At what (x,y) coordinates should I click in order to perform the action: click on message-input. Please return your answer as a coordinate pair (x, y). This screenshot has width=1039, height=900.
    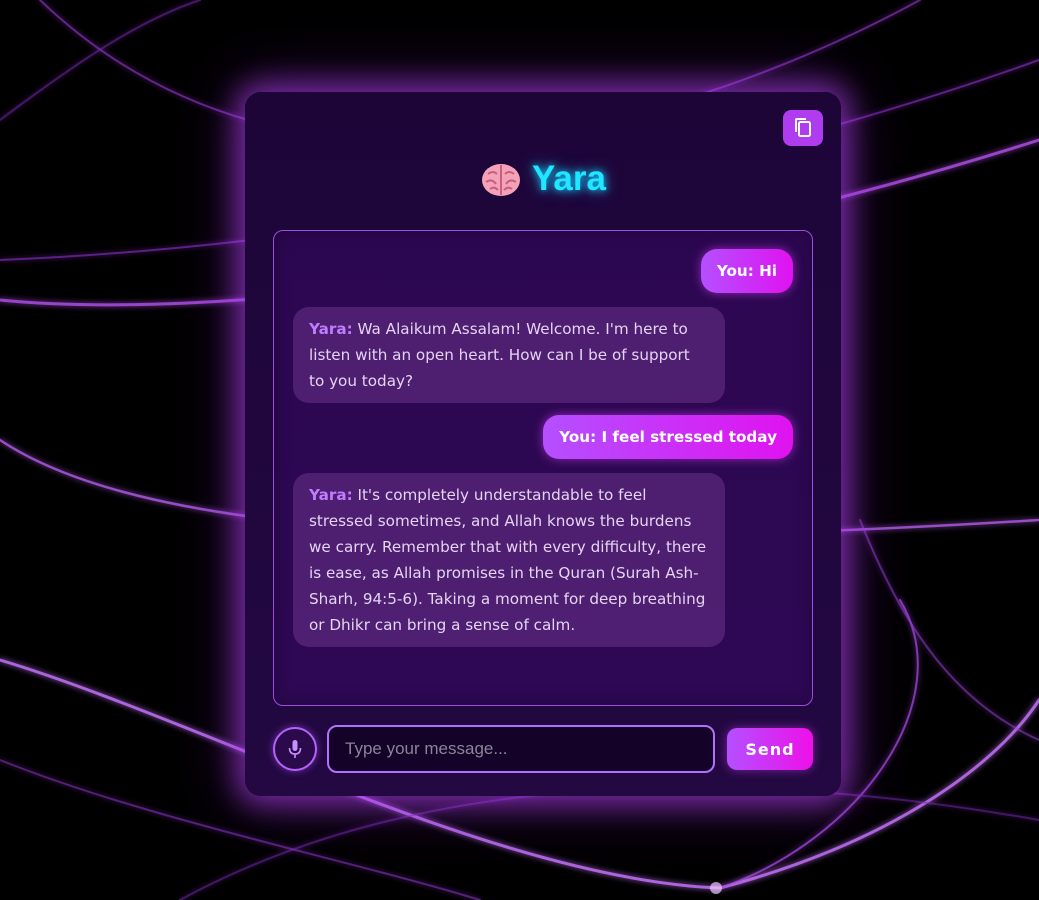
    Looking at the image, I should click on (521, 749).